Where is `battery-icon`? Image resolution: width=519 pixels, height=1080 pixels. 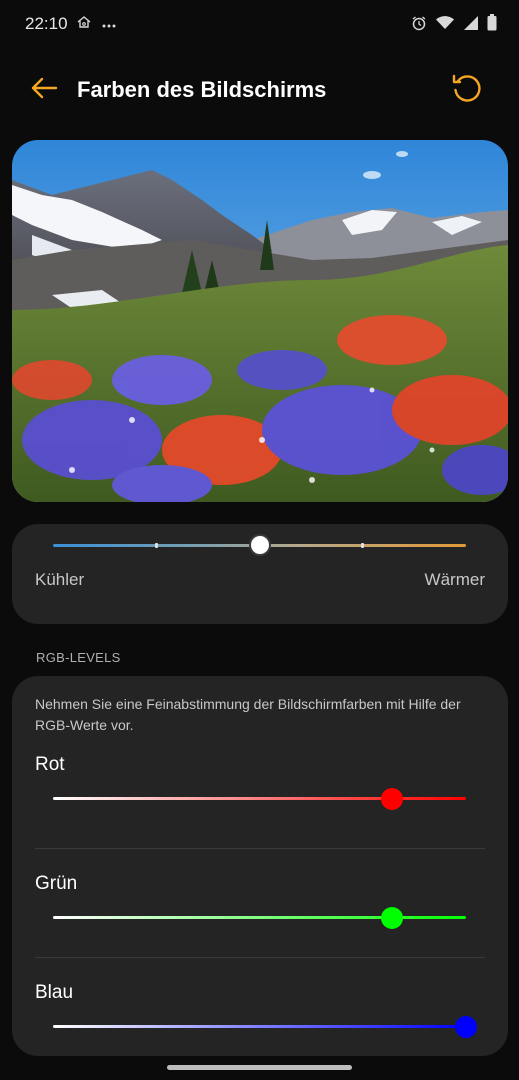
battery-icon is located at coordinates (492, 25).